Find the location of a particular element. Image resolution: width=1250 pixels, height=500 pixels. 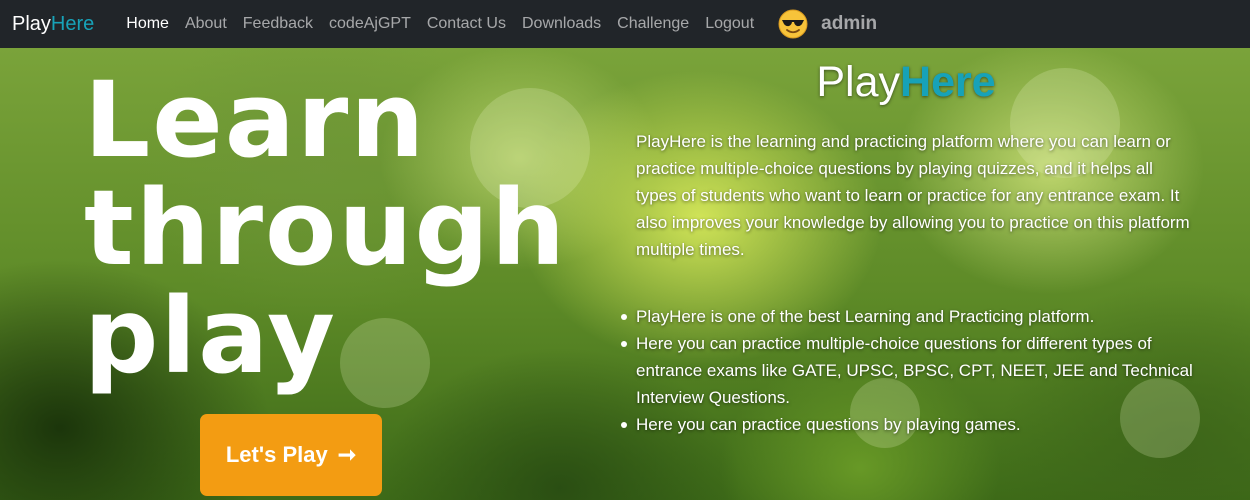

sunglasses-emoji-icon is located at coordinates (793, 24).